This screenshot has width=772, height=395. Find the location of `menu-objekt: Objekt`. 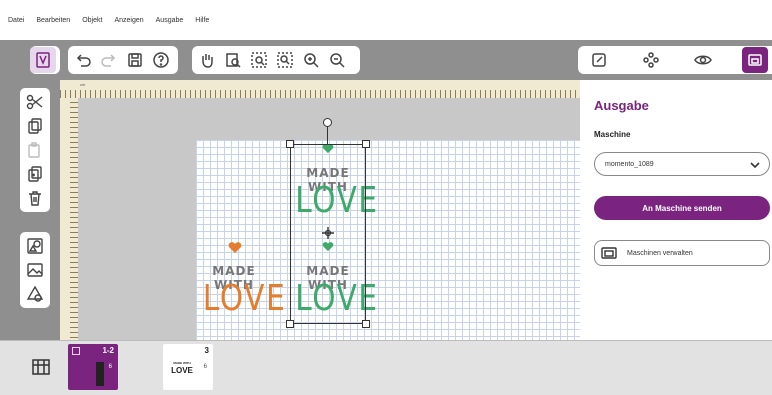

menu-objekt: Objekt is located at coordinates (92, 20).